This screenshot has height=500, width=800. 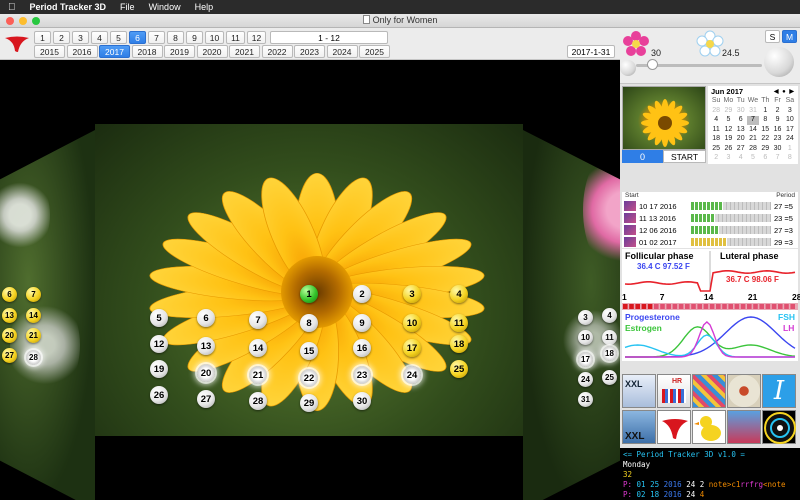 What do you see at coordinates (362, 401) in the screenshot?
I see `day-ball-30: 30` at bounding box center [362, 401].